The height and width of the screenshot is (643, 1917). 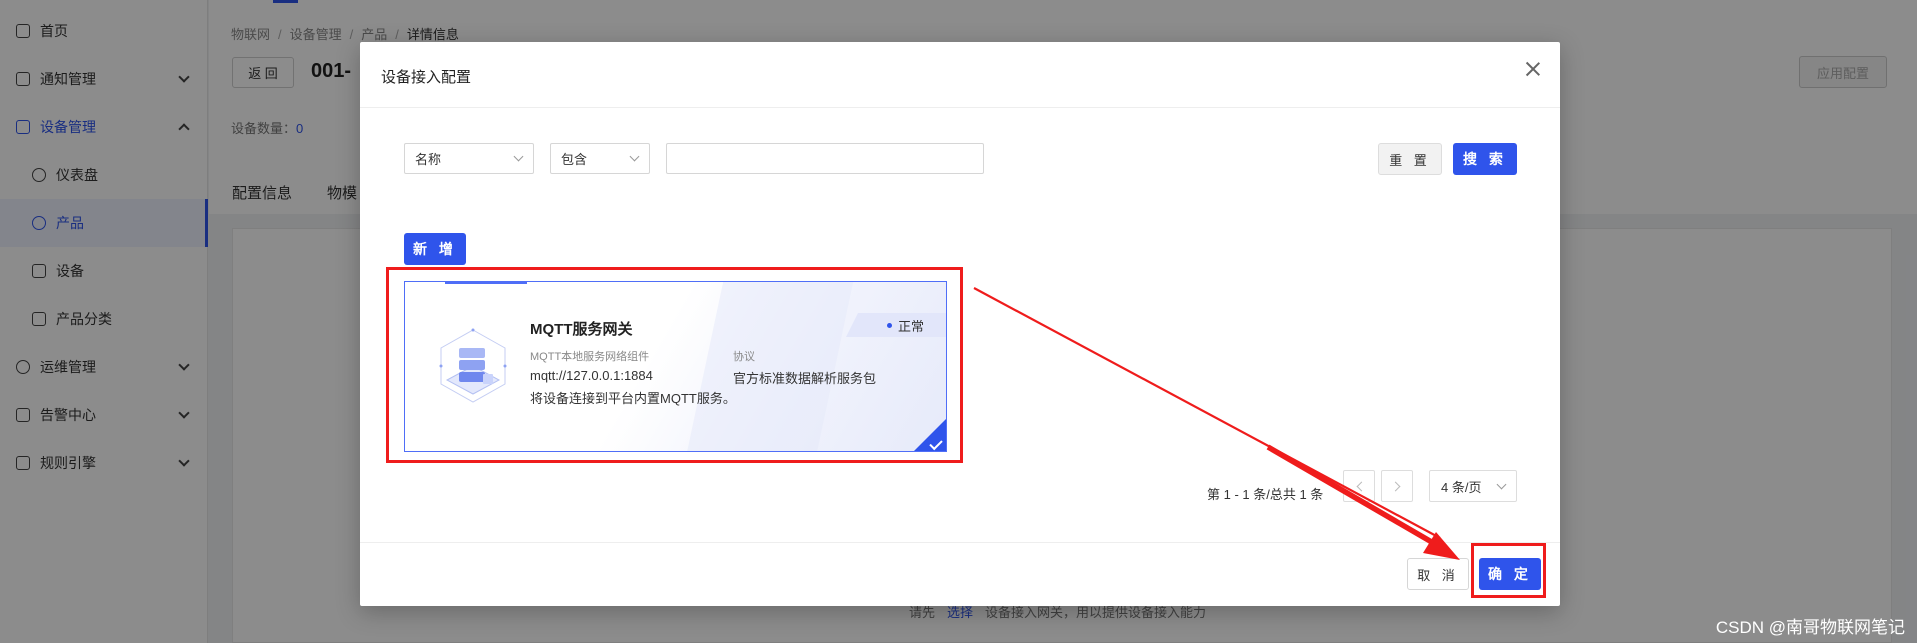 I want to click on filter-keyword-input, so click(x=825, y=158).